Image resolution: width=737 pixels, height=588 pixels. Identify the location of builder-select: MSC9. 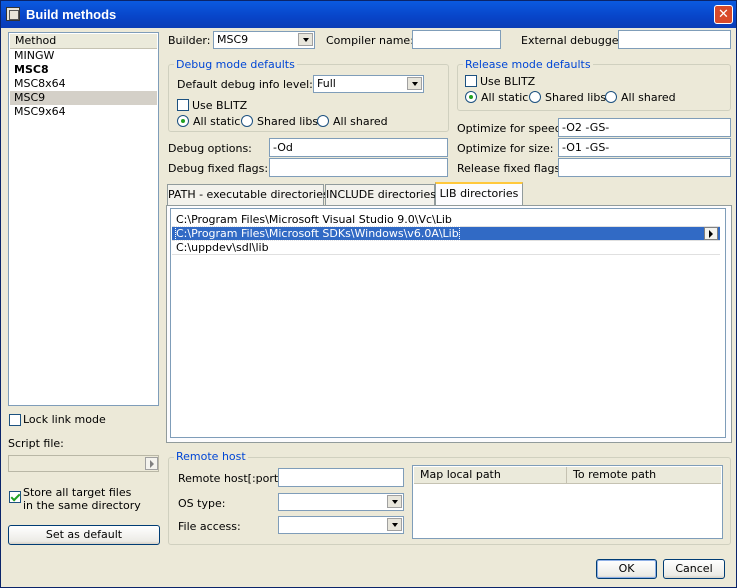
(264, 40).